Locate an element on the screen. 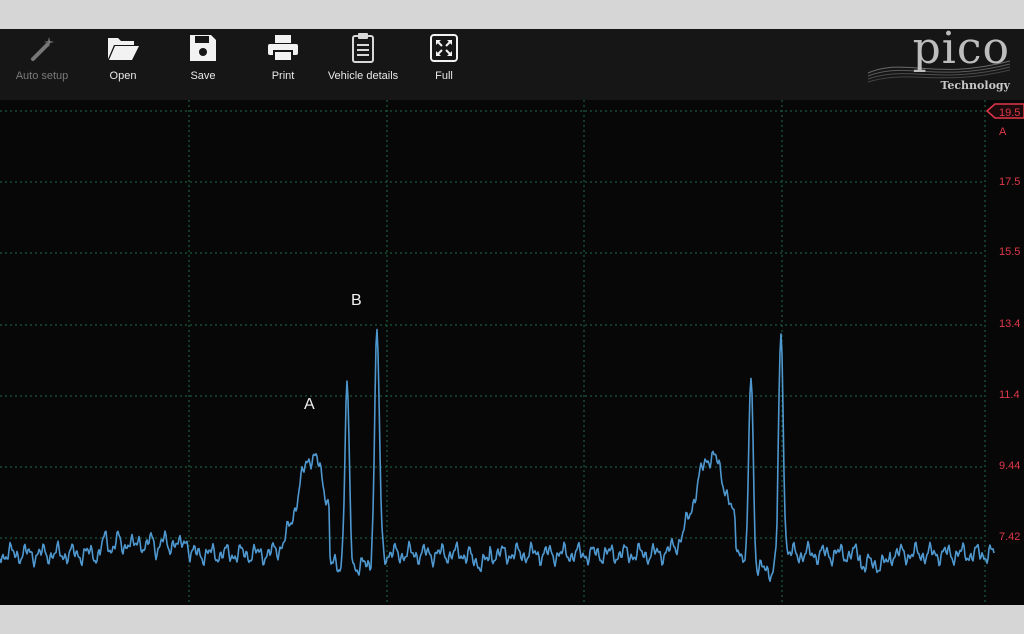 The width and height of the screenshot is (1024, 634). scale-tick-label: 17.5 is located at coordinates (1009, 182).